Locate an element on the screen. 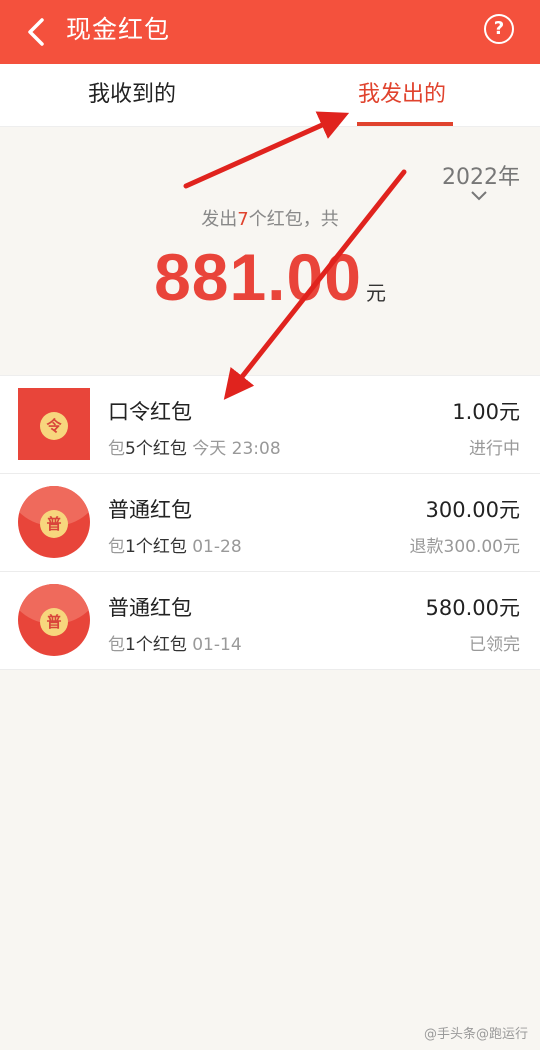  item-date: 01-28 is located at coordinates (217, 547).